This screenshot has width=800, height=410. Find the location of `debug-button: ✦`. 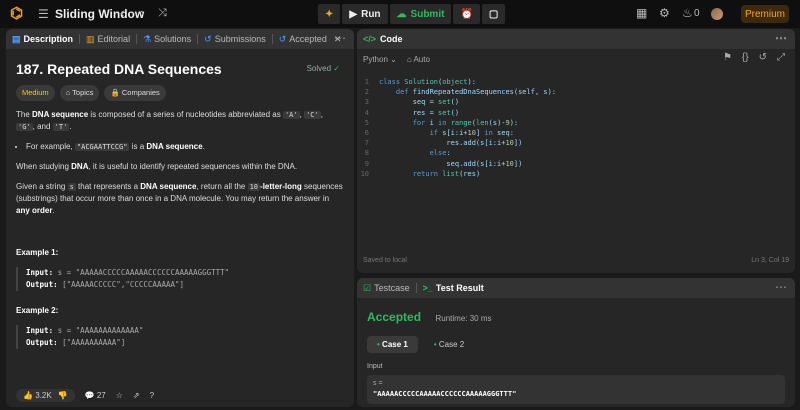

debug-button: ✦ is located at coordinates (329, 14).